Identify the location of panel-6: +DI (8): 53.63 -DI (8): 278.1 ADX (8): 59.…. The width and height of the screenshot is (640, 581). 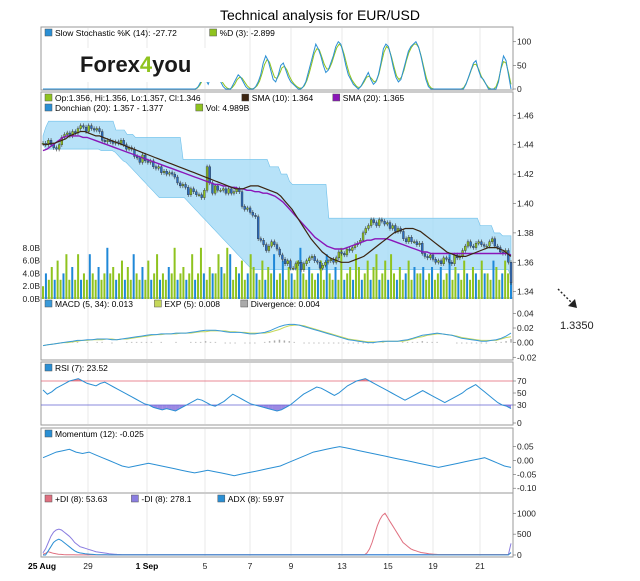
(277, 525).